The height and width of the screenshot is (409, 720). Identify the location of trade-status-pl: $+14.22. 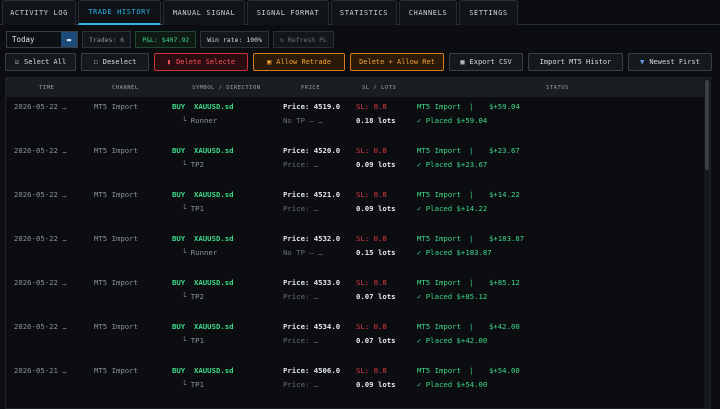
(504, 194).